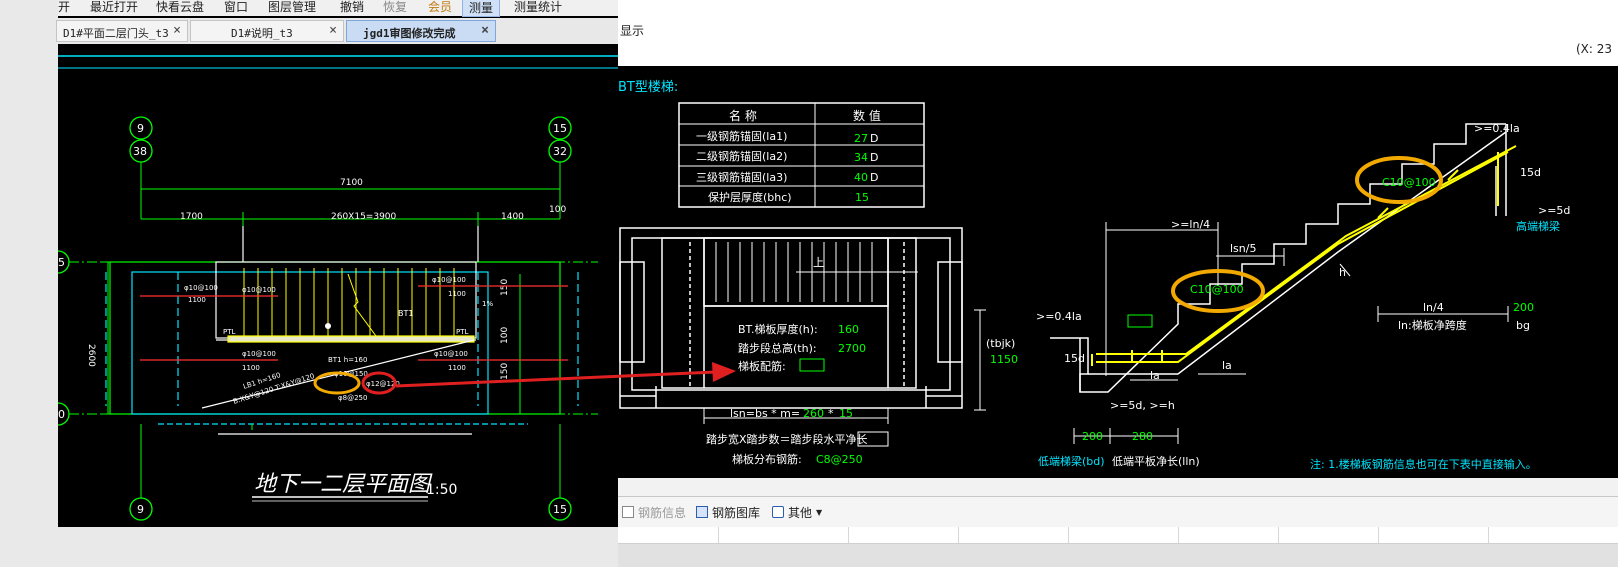 The image size is (1618, 567). What do you see at coordinates (61, 414) in the screenshot?
I see `axis-label-left-0: 0` at bounding box center [61, 414].